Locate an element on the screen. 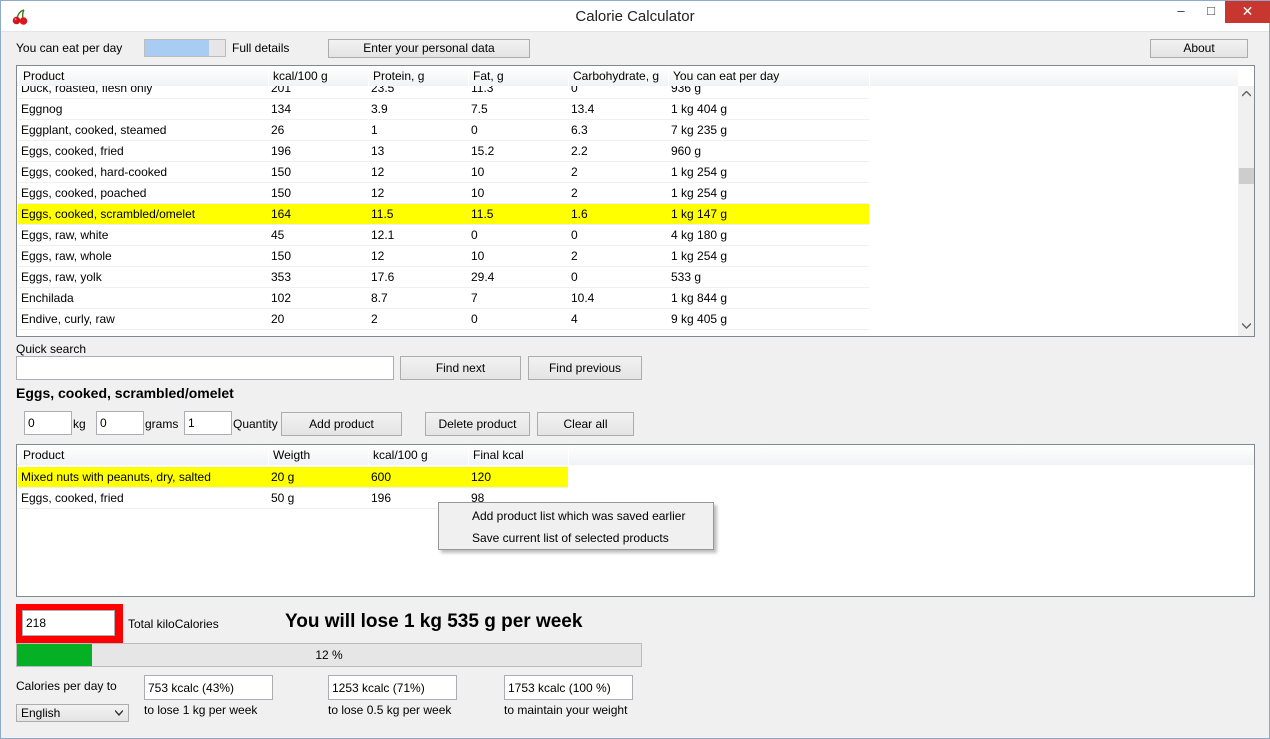  about-button: About is located at coordinates (1199, 48).